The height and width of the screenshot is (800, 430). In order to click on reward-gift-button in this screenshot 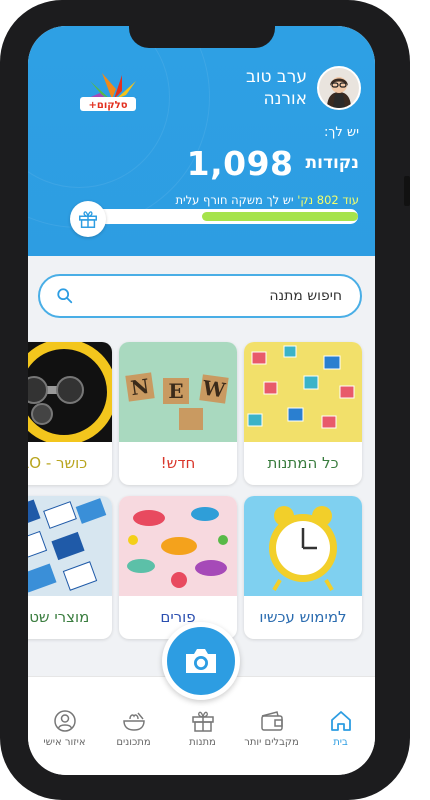, I will do `click(88, 219)`.